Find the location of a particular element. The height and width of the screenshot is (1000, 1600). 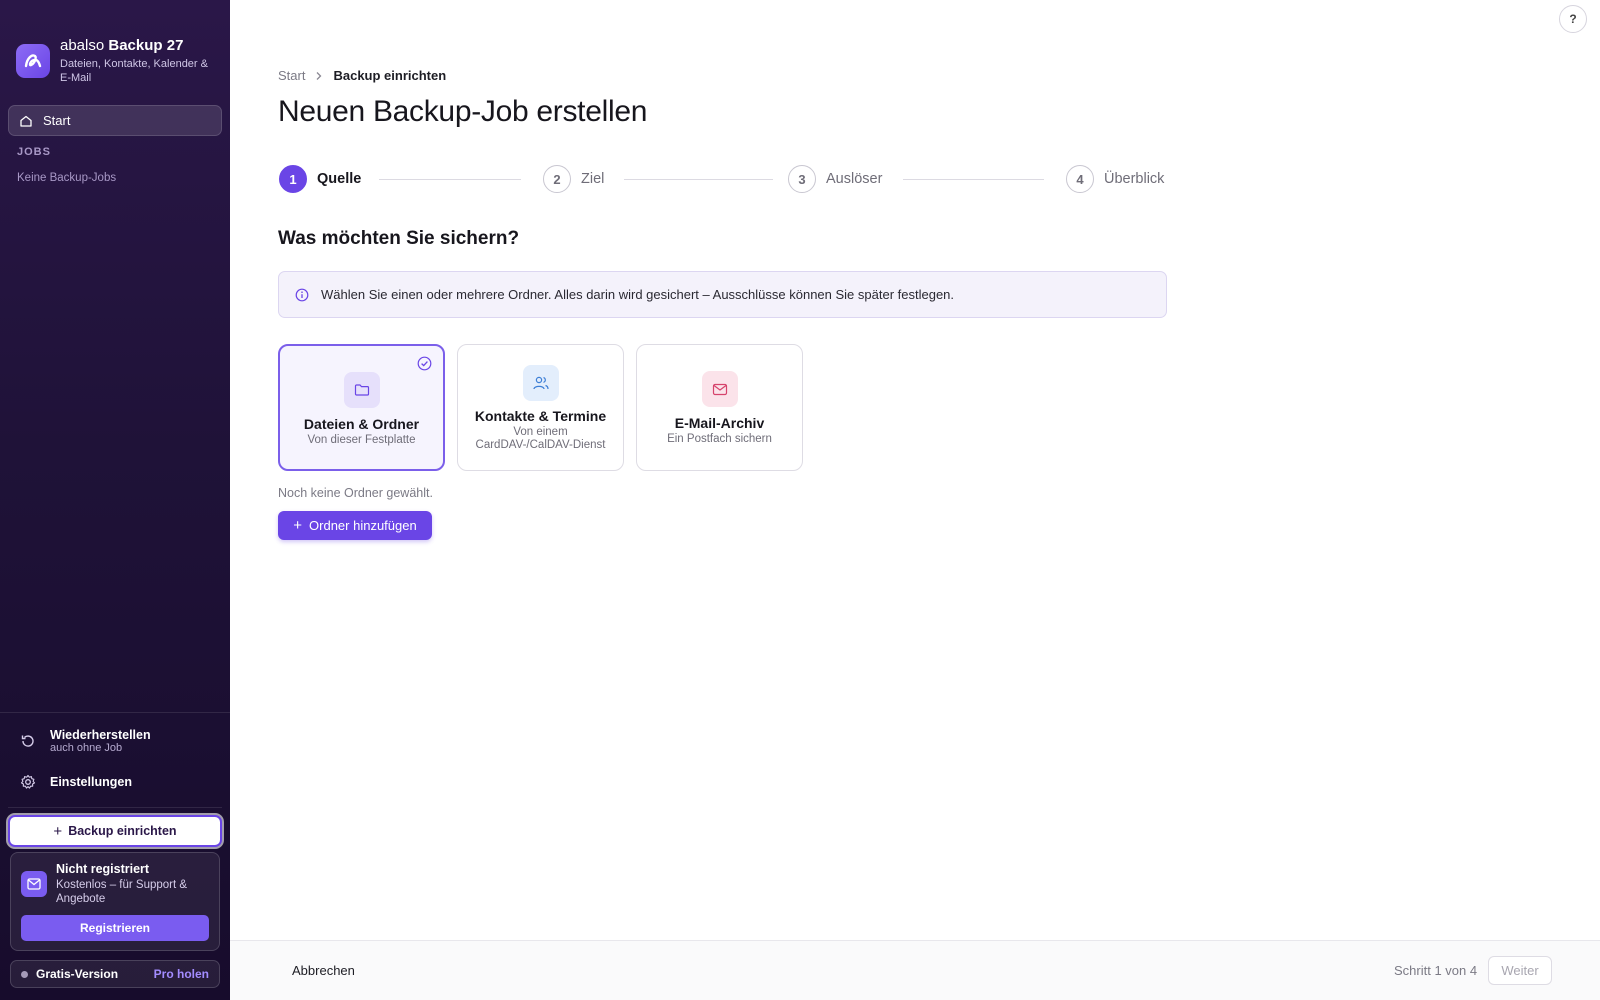

section-title: Was möchten Sie sichern? is located at coordinates (399, 238).